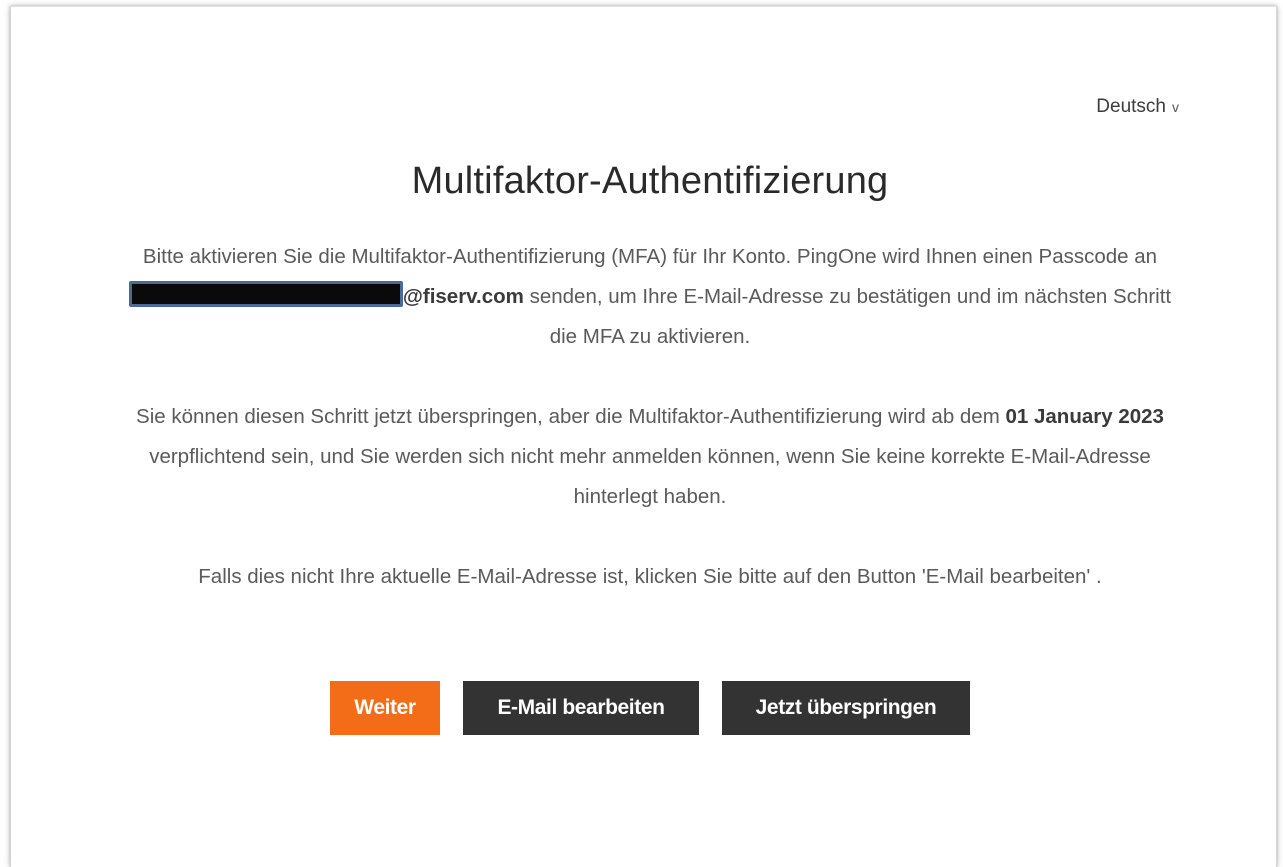 The image size is (1283, 867). What do you see at coordinates (1131, 106) in the screenshot?
I see `language-label: Deutsch` at bounding box center [1131, 106].